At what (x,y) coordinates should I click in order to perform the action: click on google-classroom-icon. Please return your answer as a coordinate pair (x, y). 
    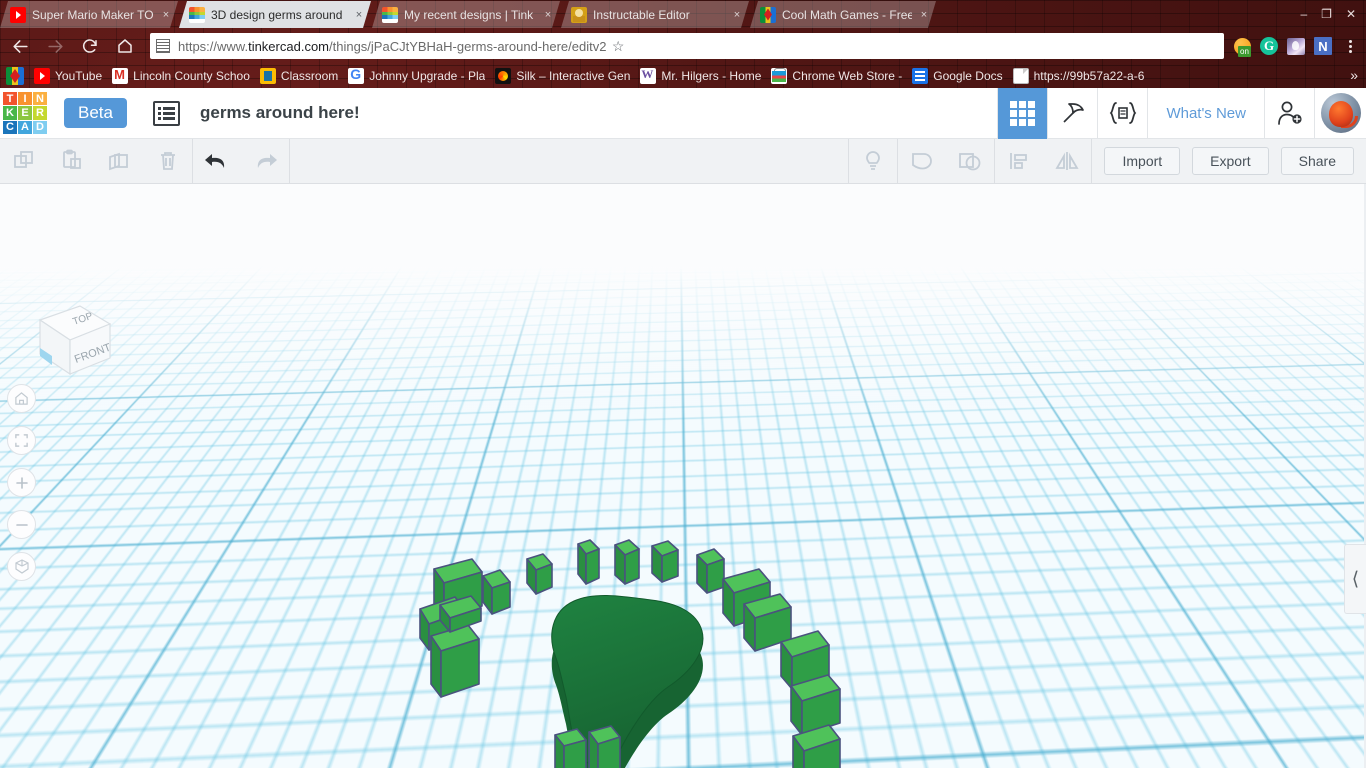
    Looking at the image, I should click on (267, 76).